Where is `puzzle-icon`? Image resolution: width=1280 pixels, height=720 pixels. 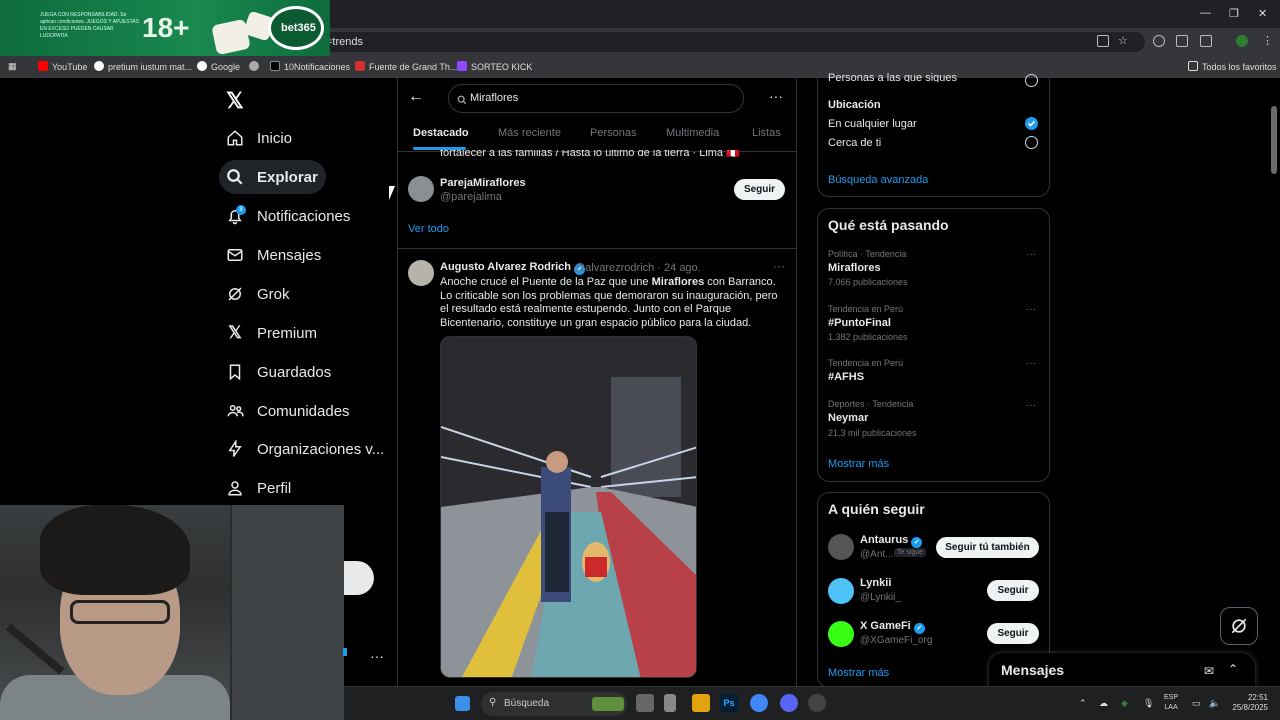 puzzle-icon is located at coordinates (1206, 41).